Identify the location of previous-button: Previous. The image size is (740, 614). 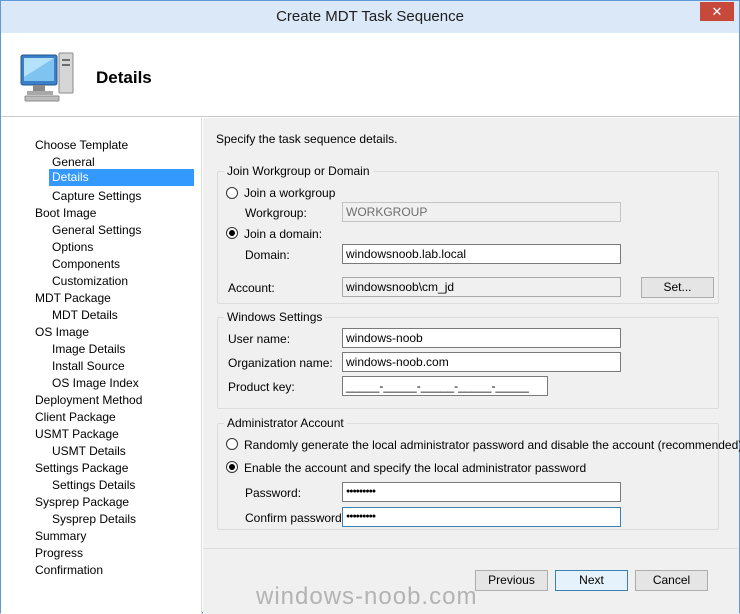
(511, 580).